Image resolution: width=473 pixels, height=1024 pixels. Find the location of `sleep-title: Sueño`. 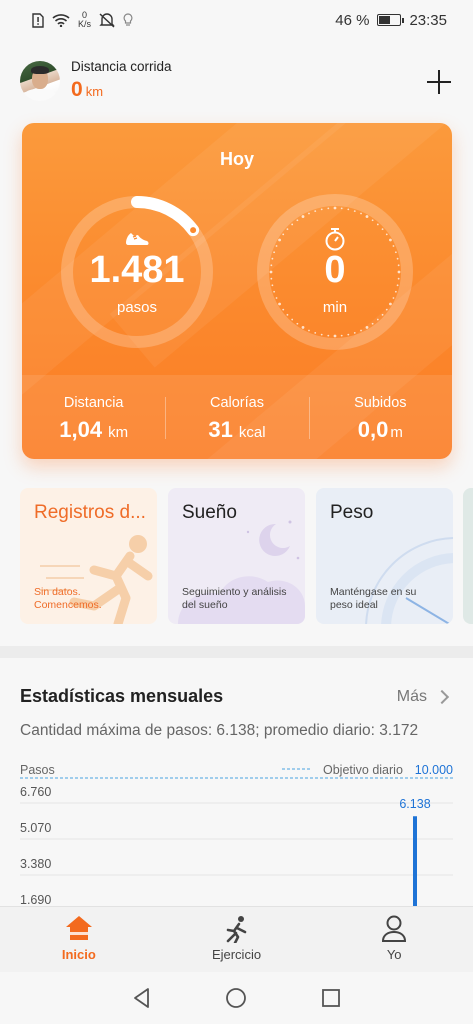

sleep-title: Sueño is located at coordinates (209, 512).